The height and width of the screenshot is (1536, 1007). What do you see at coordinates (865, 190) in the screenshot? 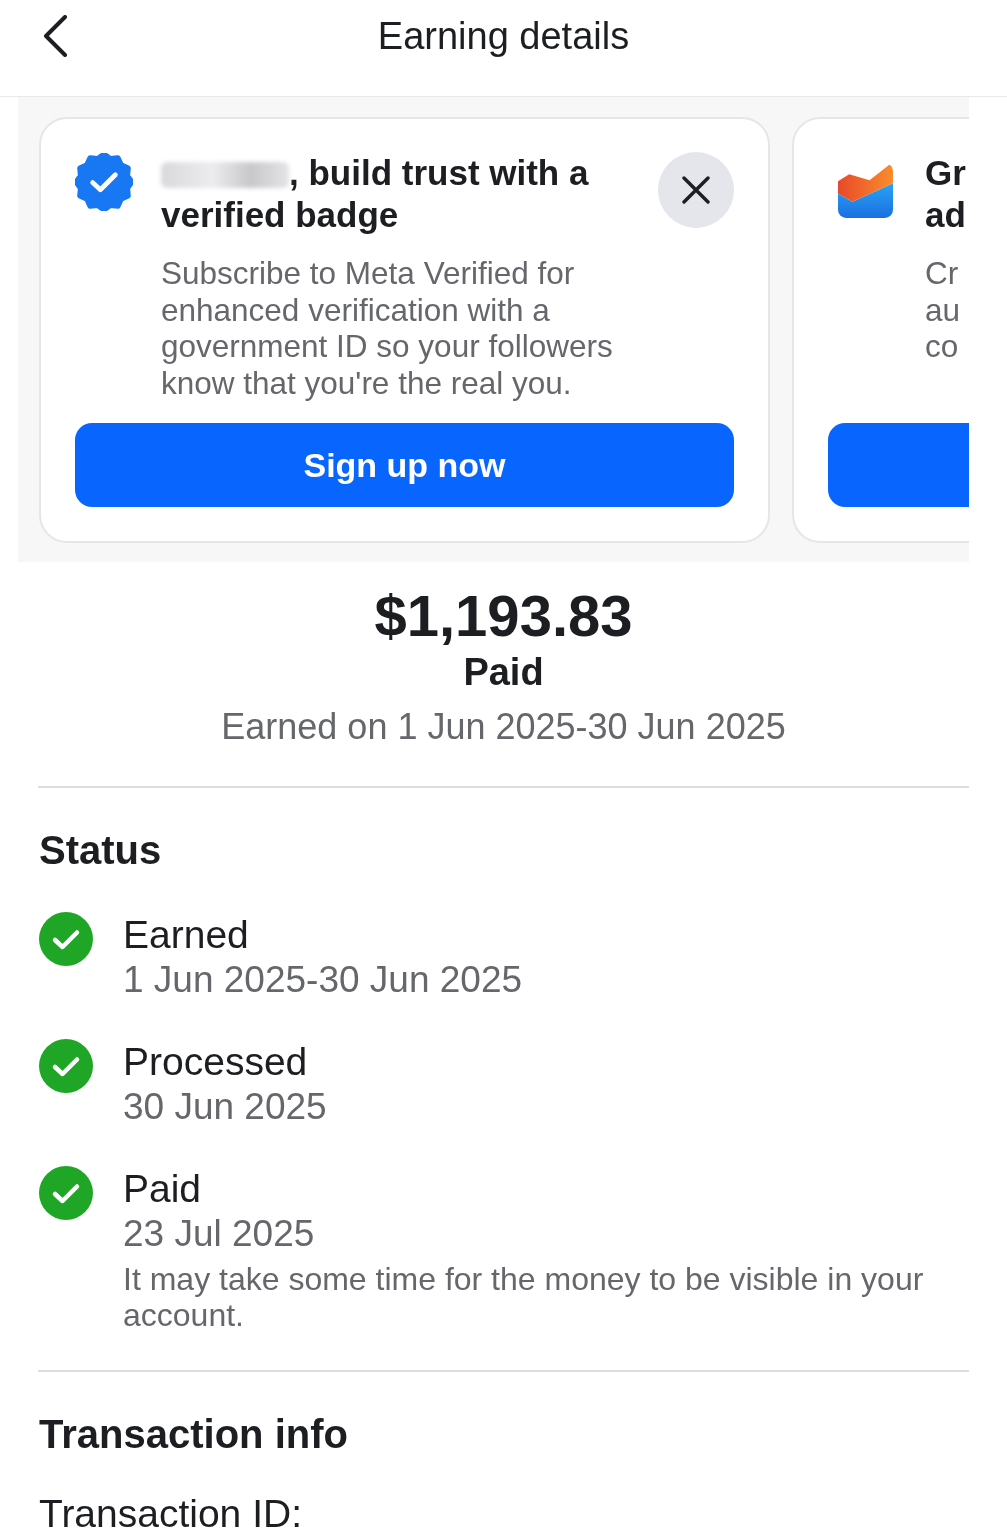
I see `area-chart-icon` at bounding box center [865, 190].